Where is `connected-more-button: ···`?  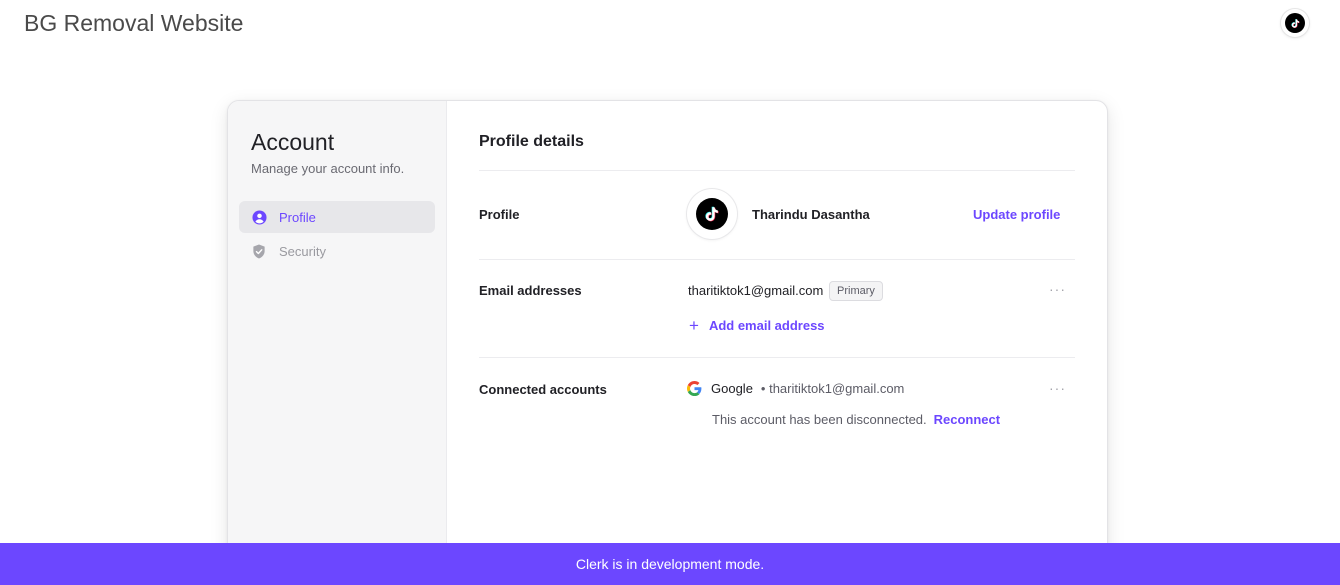
connected-more-button: ··· is located at coordinates (1057, 388).